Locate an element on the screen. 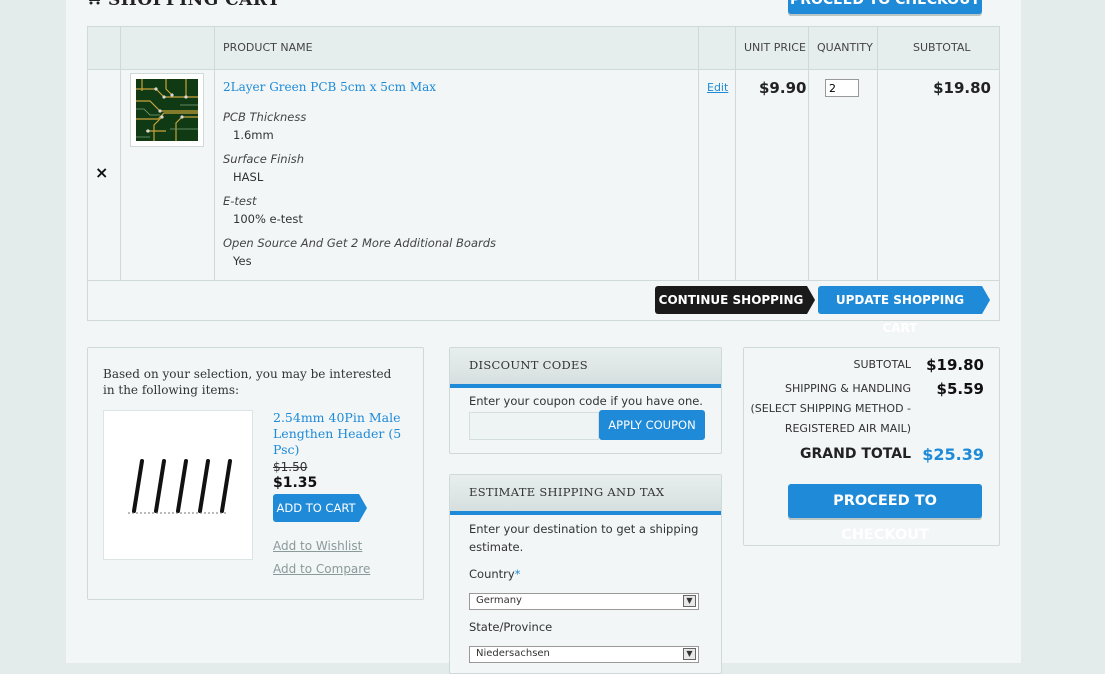 The image size is (1105, 674). product-thumbnail is located at coordinates (167, 110).